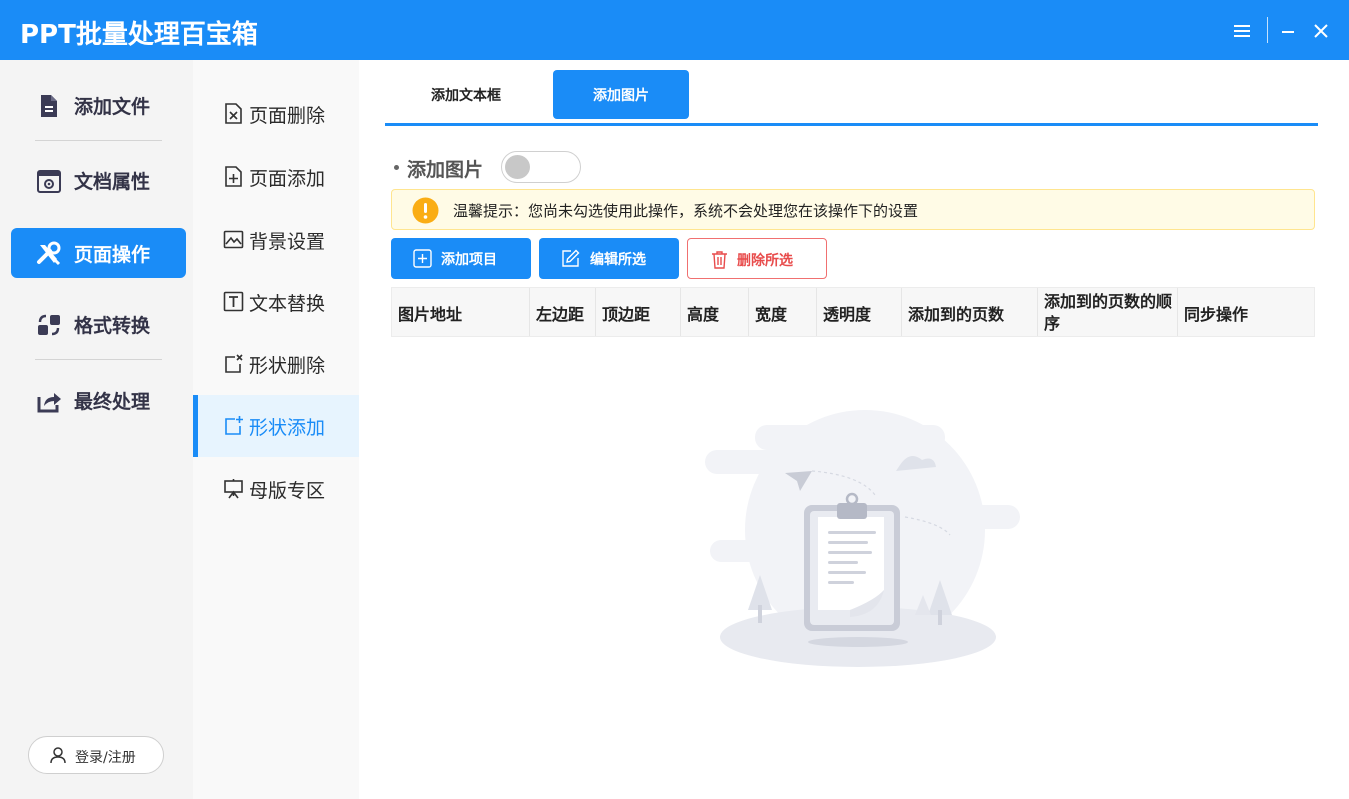  I want to click on main-sidebar: 添加文件 文档属性 页面操作 格式转换 最终处理 登录/注册, so click(96, 429).